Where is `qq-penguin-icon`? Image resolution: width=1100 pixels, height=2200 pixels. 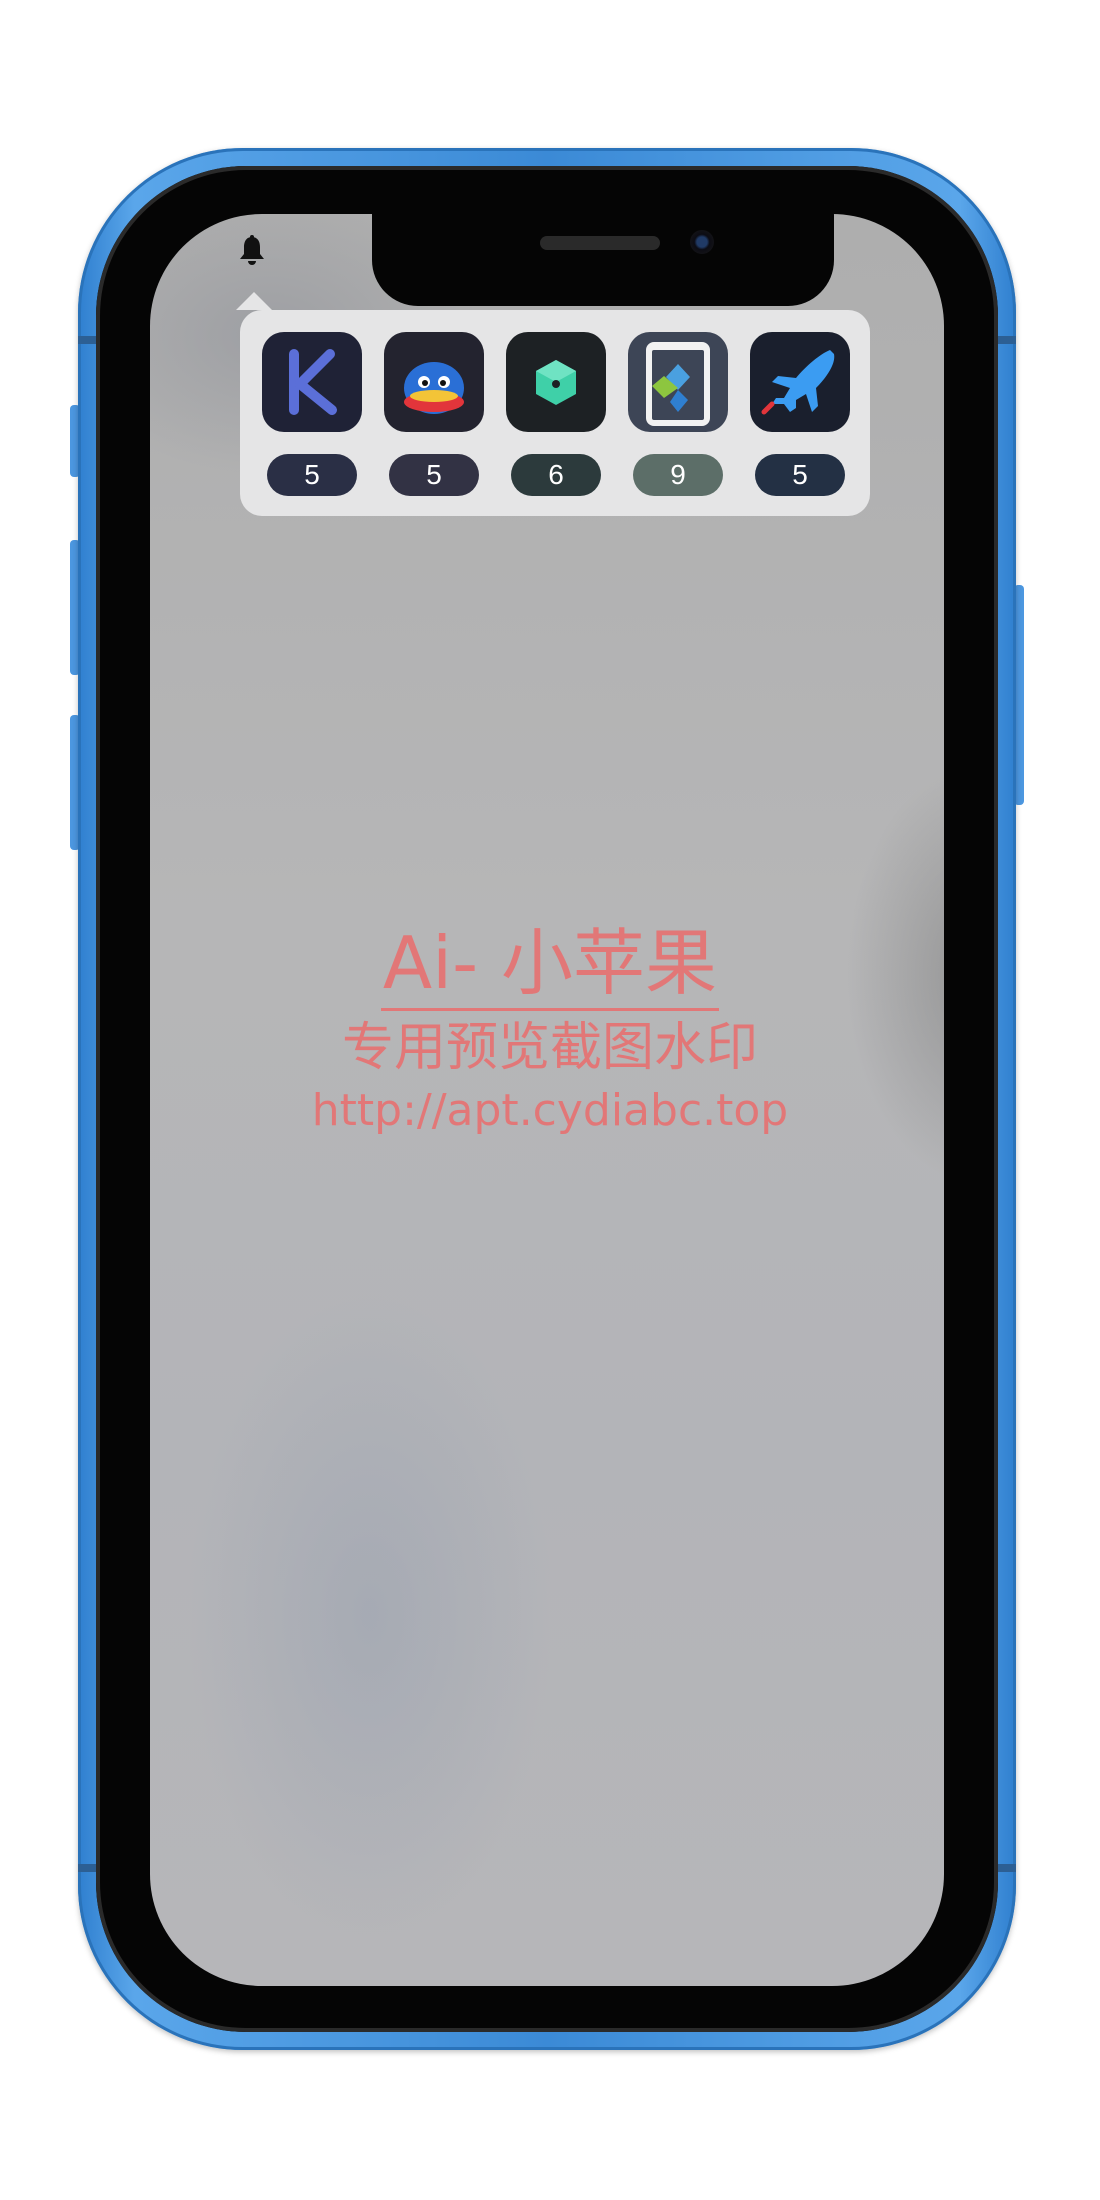
qq-penguin-icon is located at coordinates (434, 382).